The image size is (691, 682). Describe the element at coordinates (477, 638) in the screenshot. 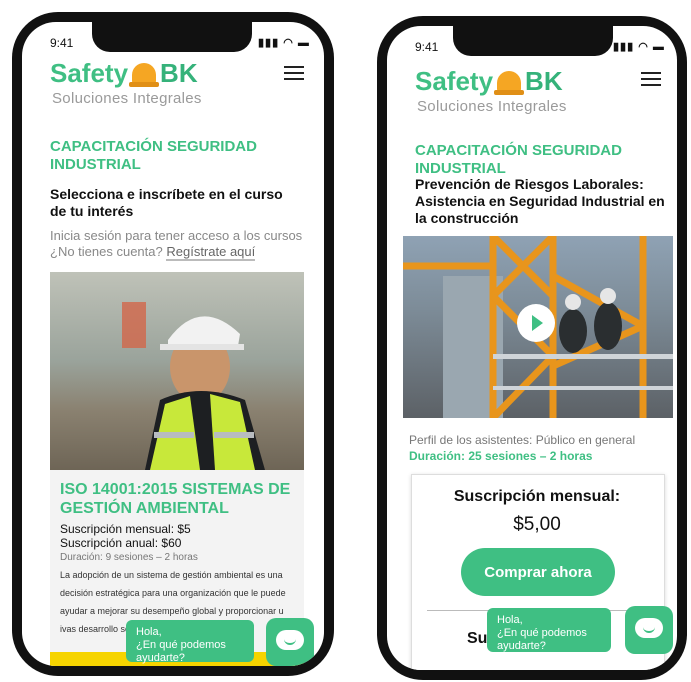

I see `partial-plan-label: Su` at that location.